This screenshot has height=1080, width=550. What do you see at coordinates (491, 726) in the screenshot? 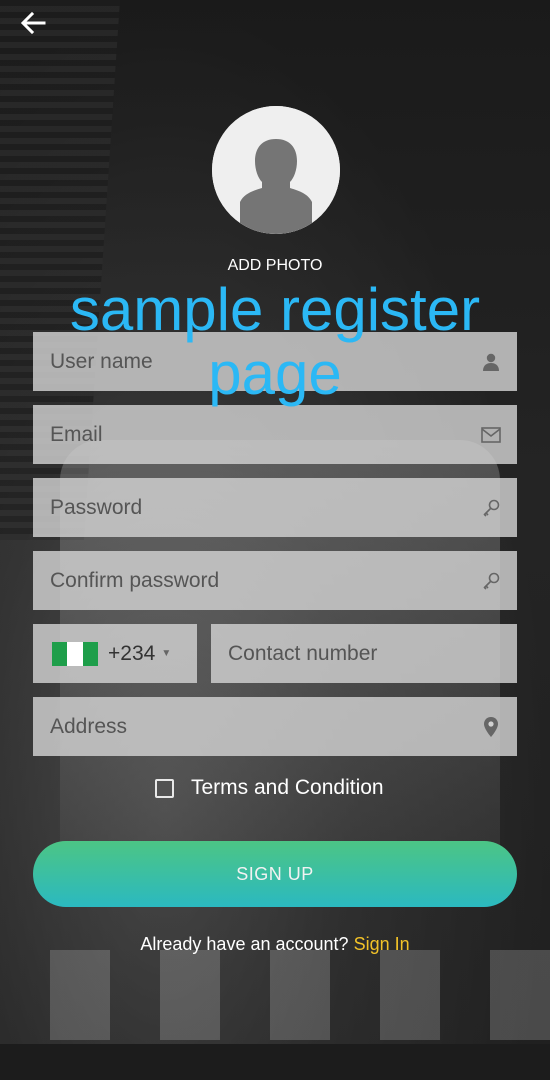
I see `location-pin-icon` at bounding box center [491, 726].